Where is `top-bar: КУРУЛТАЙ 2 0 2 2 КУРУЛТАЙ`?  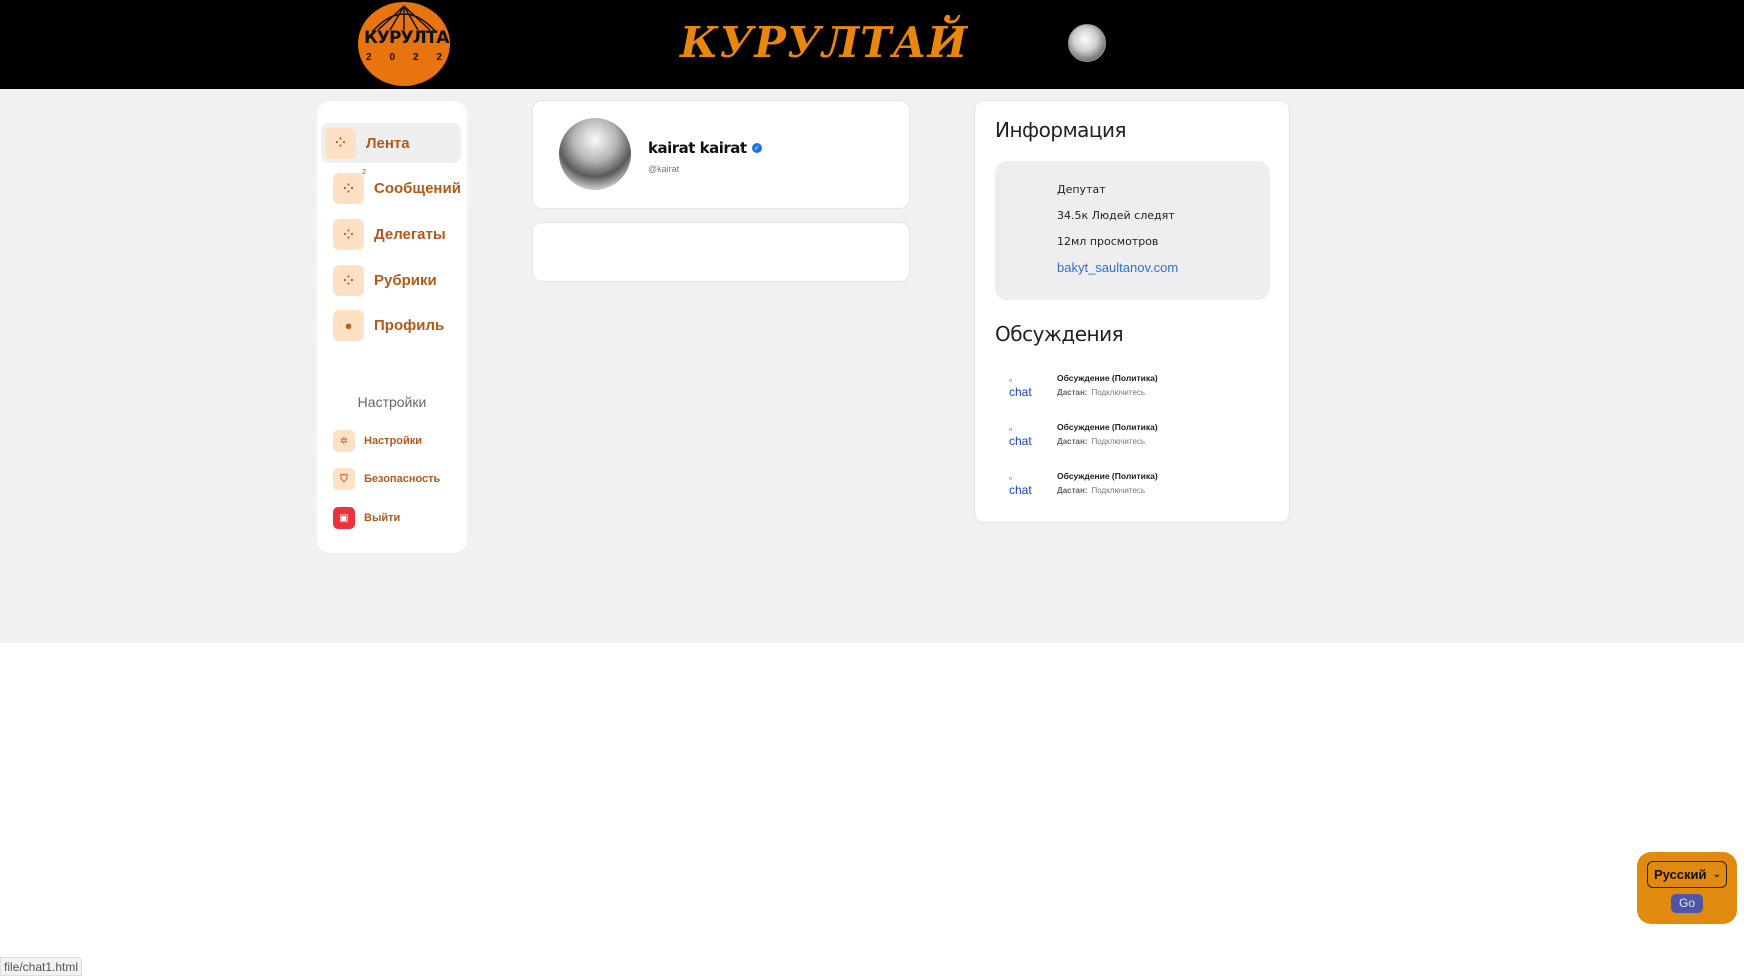 top-bar: КУРУЛТАЙ 2 0 2 2 КУРУЛТАЙ is located at coordinates (872, 44).